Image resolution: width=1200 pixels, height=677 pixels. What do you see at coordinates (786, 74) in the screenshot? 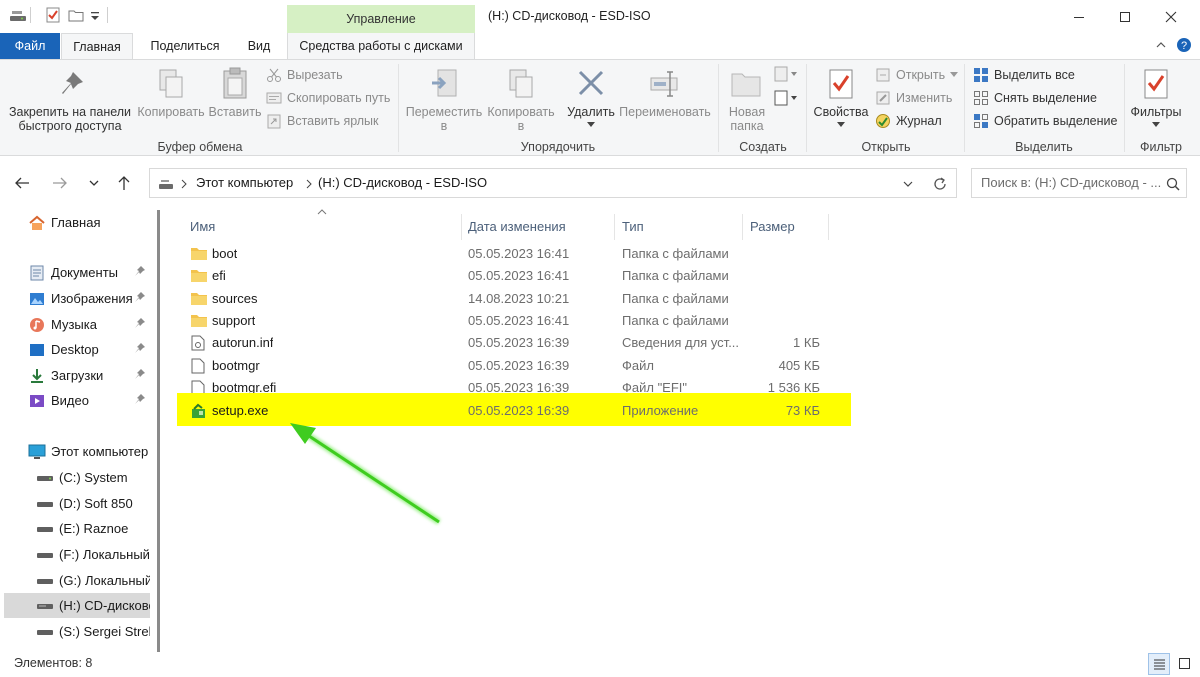
I see `new-item-button` at bounding box center [786, 74].